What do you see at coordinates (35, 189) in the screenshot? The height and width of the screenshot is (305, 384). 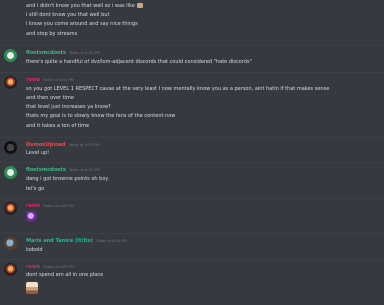 I see `message-text: let's go` at bounding box center [35, 189].